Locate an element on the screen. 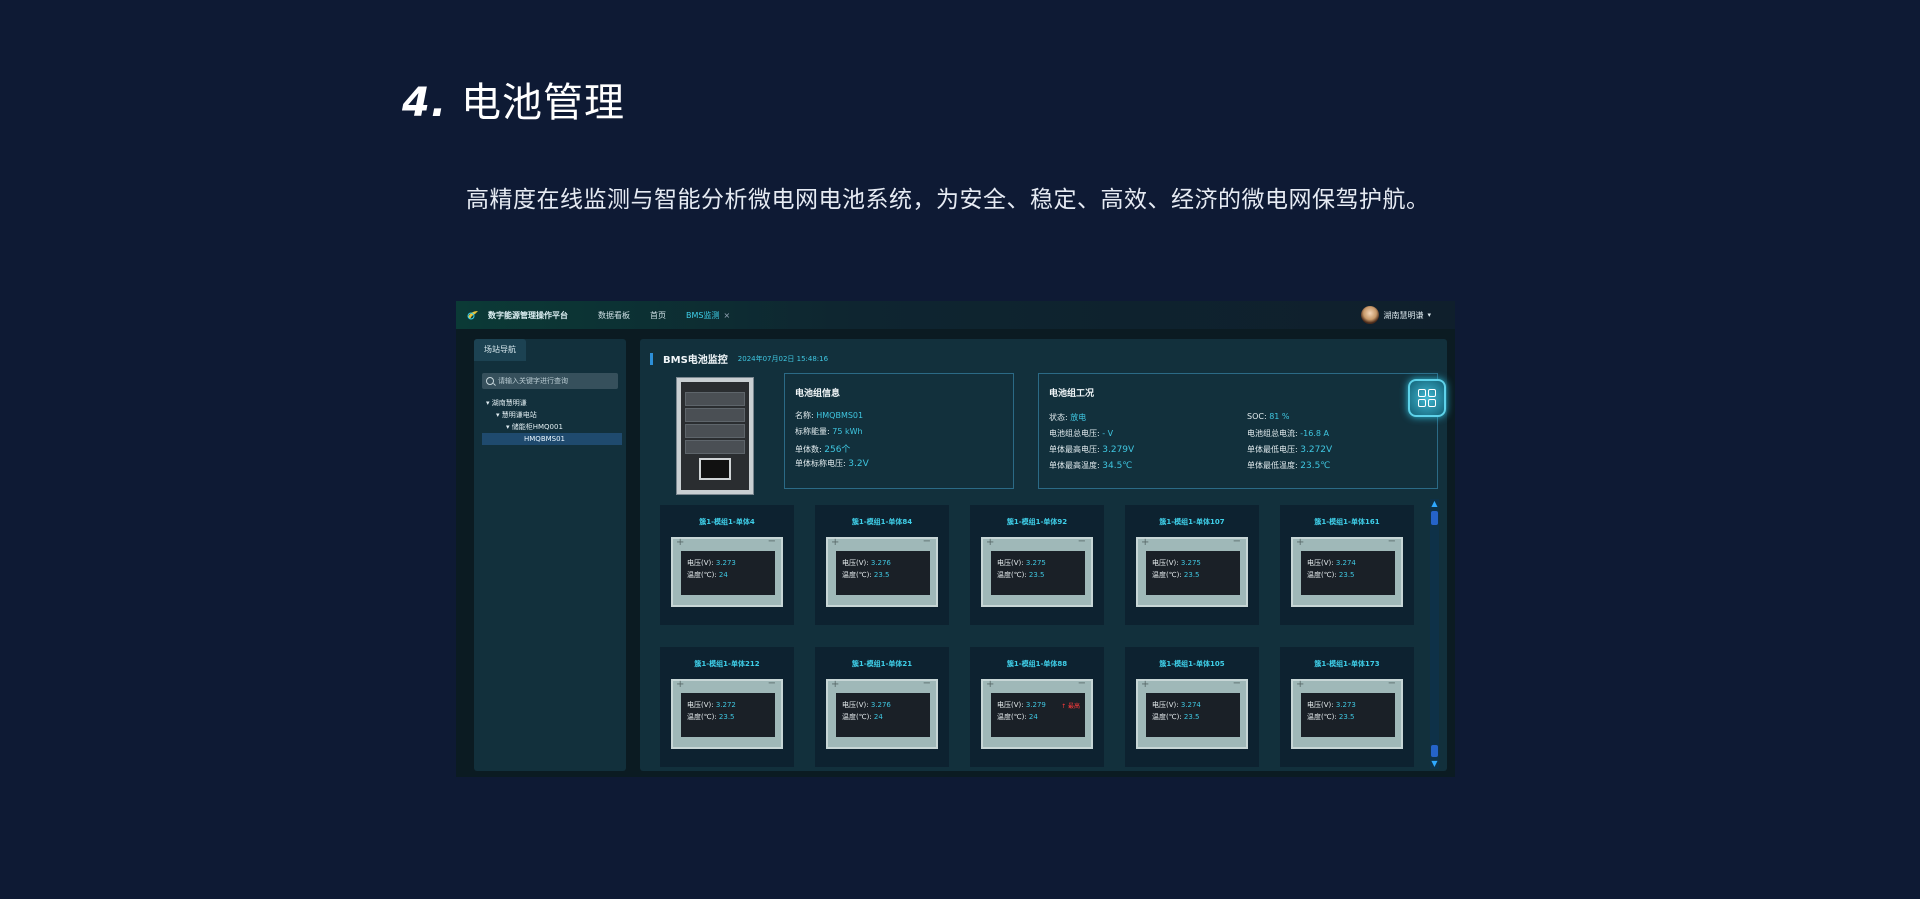 The image size is (1920, 899). status-soc: SOC: 81 % is located at coordinates (1268, 416).